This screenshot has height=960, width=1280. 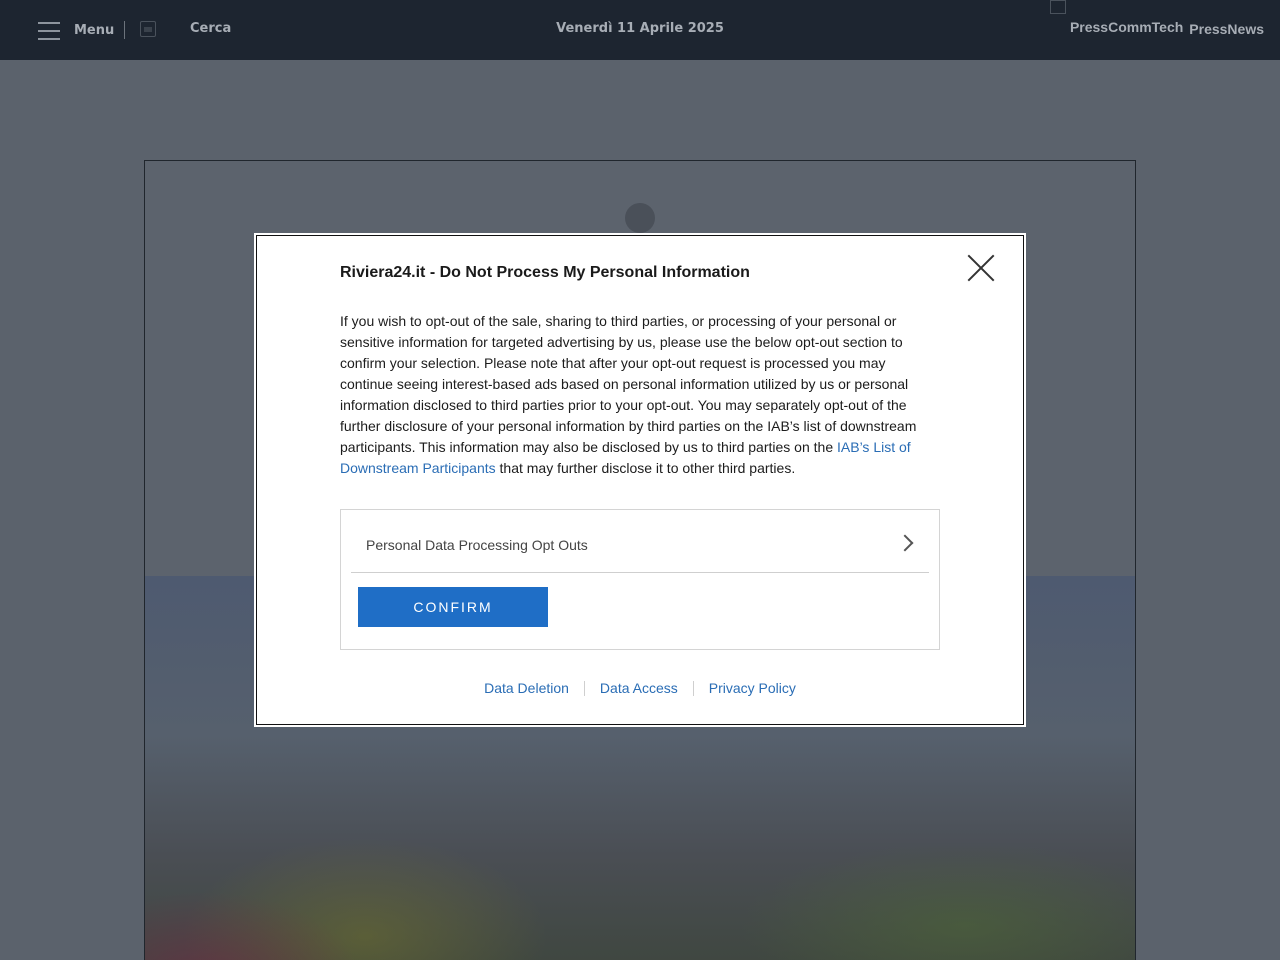 What do you see at coordinates (905, 543) in the screenshot?
I see `chevron-right-icon` at bounding box center [905, 543].